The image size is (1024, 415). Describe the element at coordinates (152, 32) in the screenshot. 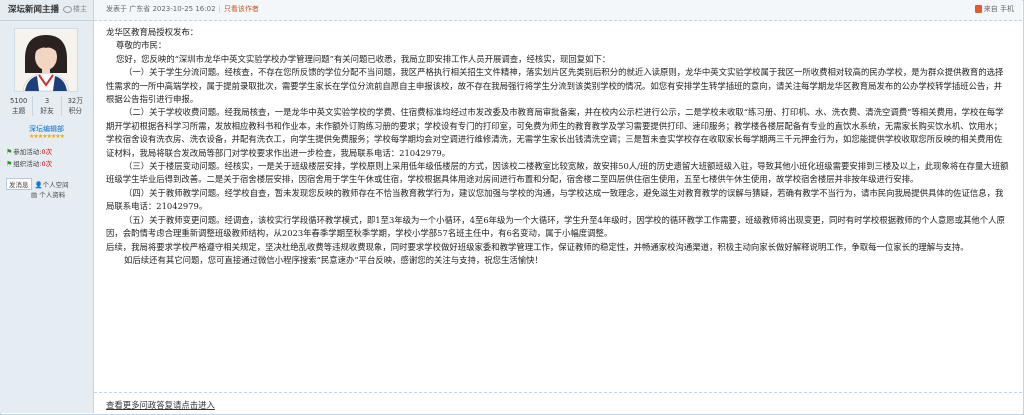

I see `post-paragraph: 龙华区教育局授权发布：` at that location.